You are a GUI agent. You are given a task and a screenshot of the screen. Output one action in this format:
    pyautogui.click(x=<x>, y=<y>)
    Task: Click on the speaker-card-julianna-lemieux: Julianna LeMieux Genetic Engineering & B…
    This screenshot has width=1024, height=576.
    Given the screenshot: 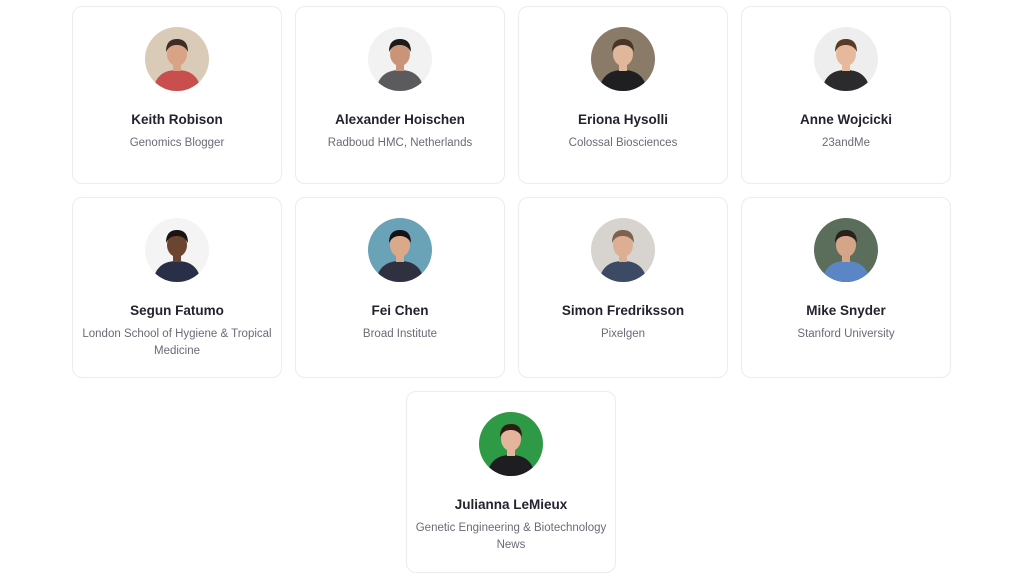 What is the action you would take?
    pyautogui.click(x=511, y=482)
    